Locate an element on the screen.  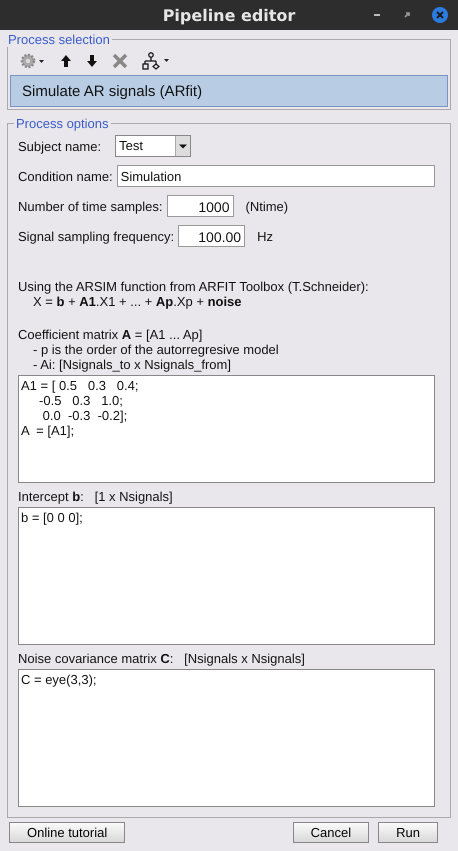
time-samples-field: 1000 is located at coordinates (200, 206).